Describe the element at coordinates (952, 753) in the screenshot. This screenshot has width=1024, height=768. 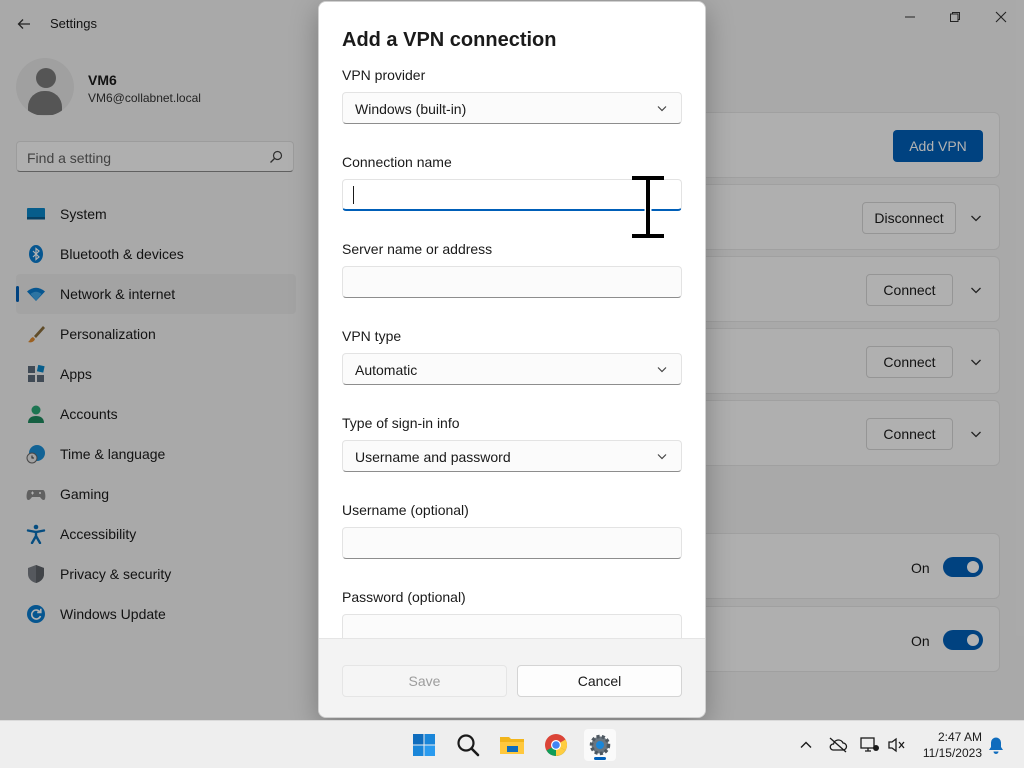
I see `clock-date: 11/15/2023` at that location.